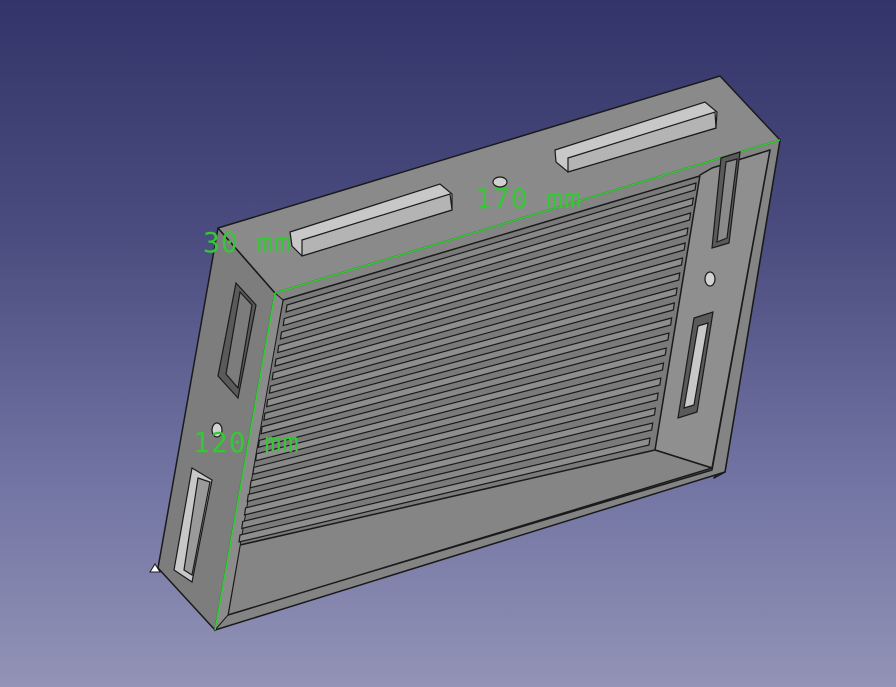 The height and width of the screenshot is (687, 896). Describe the element at coordinates (710, 279) in the screenshot. I see `right-screw-hole` at that location.